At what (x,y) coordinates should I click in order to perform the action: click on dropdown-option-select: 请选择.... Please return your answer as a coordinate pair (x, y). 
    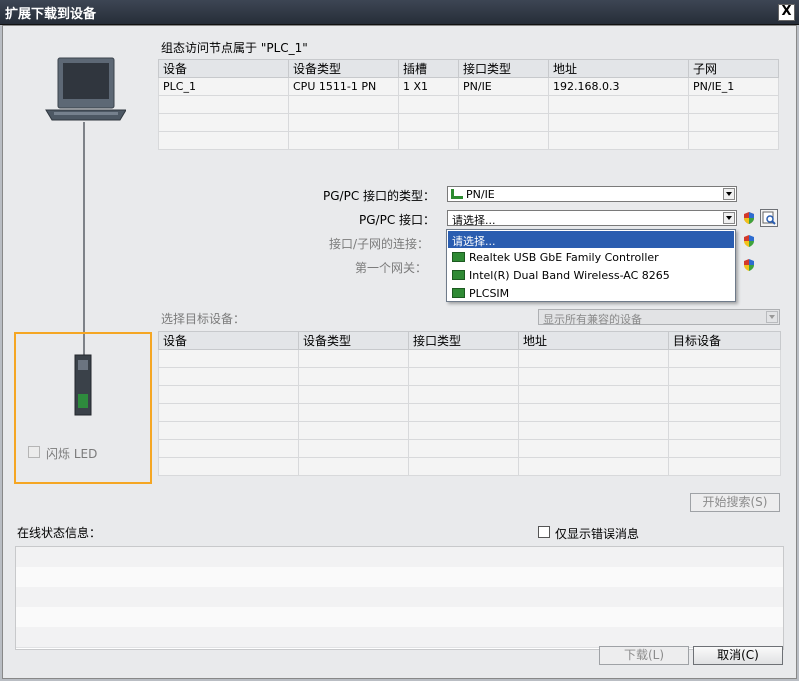
    Looking at the image, I should click on (591, 239).